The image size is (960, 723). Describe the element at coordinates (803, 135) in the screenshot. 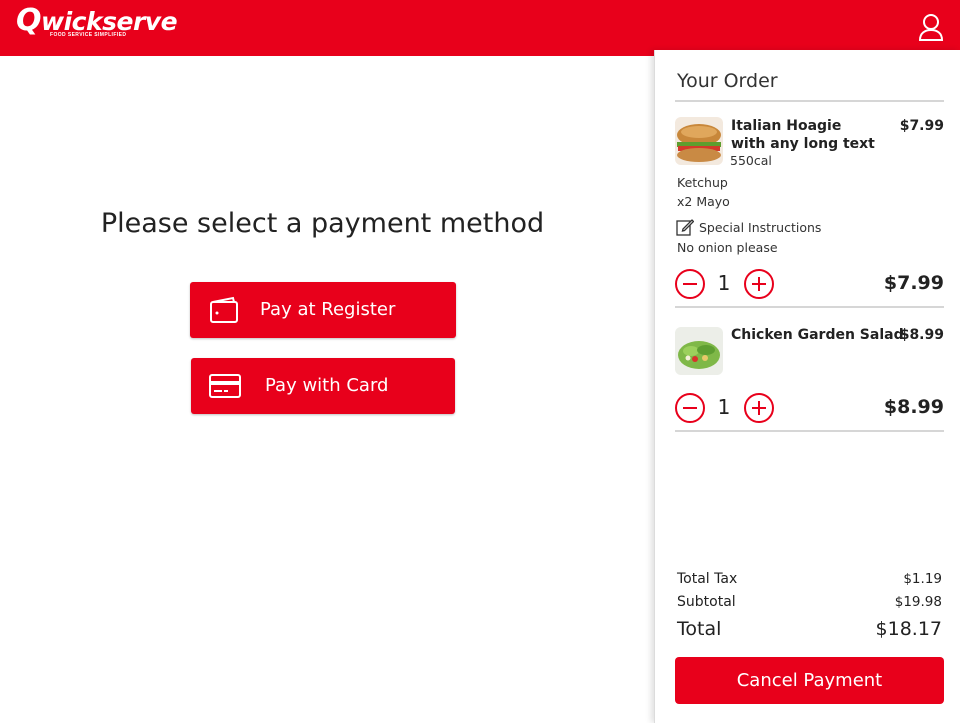

I see `item-name: Italian Hoagie with any long text` at that location.